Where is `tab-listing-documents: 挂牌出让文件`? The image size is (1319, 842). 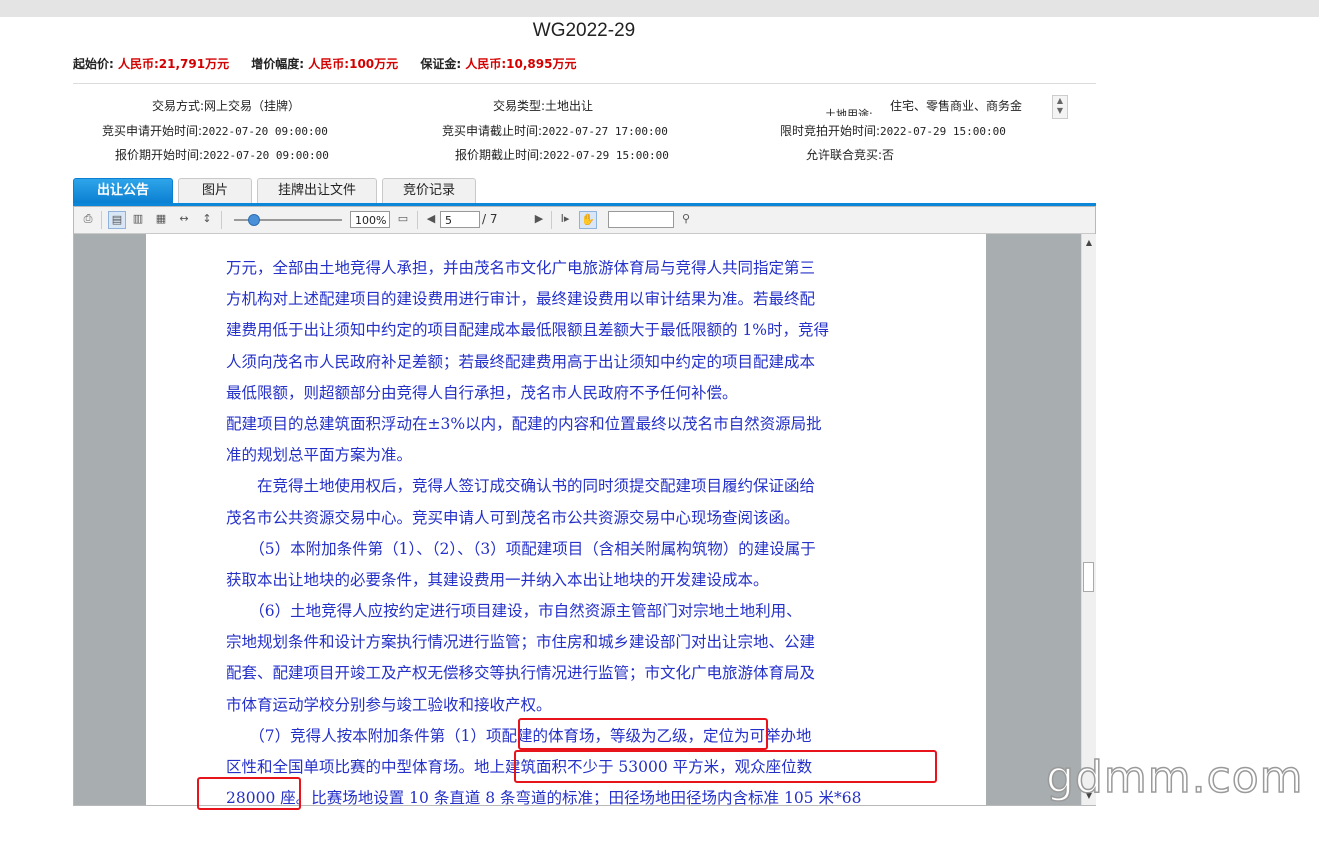 tab-listing-documents: 挂牌出让文件 is located at coordinates (317, 190).